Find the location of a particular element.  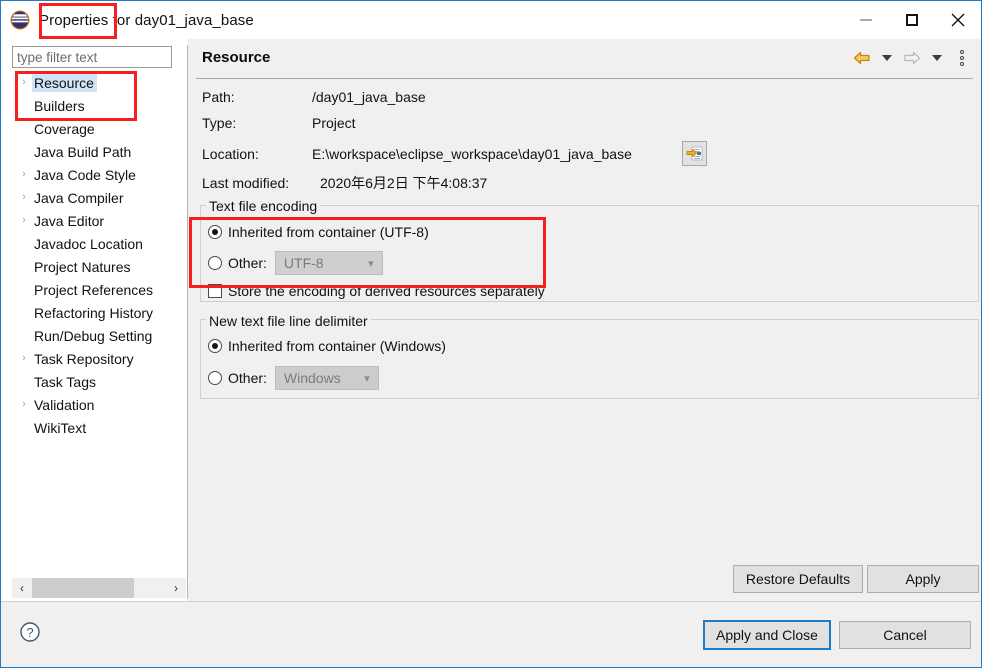

back-arrow-icon is located at coordinates (861, 58).